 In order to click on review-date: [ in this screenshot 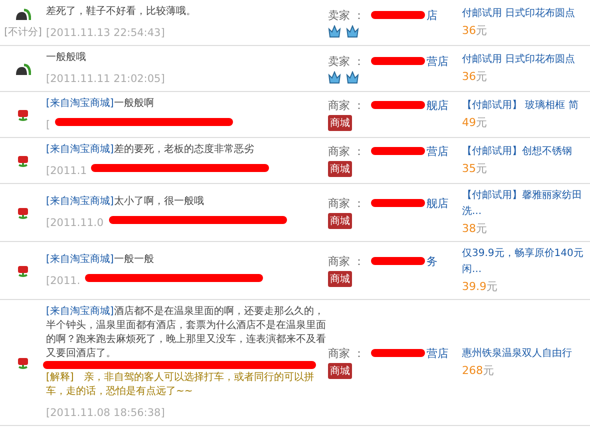, I will do `click(48, 125)`.